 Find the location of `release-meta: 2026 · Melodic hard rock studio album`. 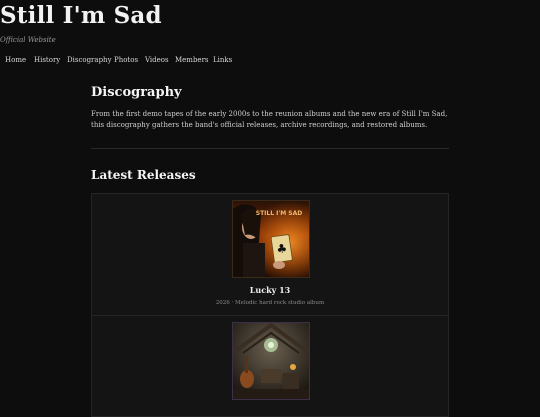

release-meta: 2026 · Melodic hard rock studio album is located at coordinates (270, 303).